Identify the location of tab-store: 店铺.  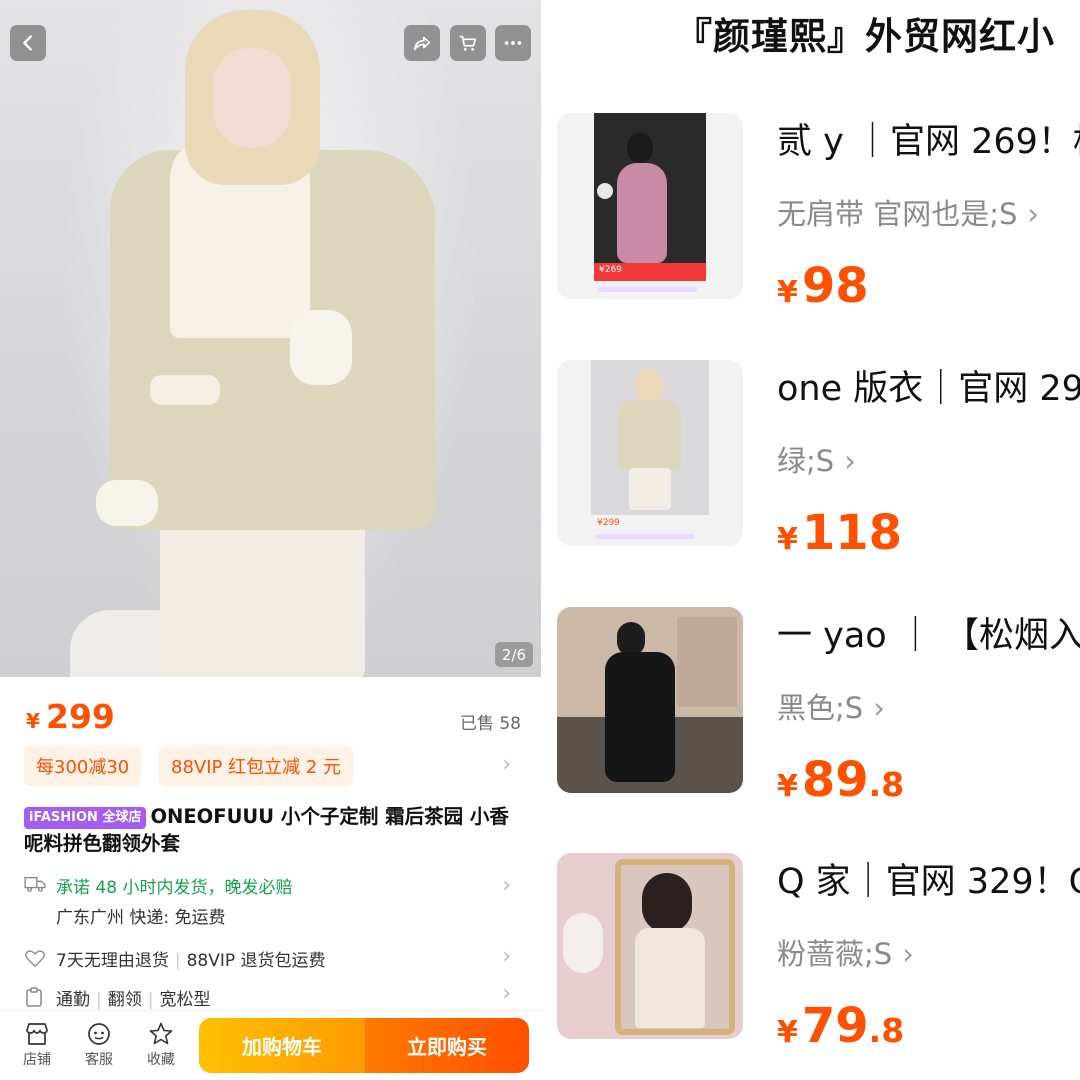
(37, 1045).